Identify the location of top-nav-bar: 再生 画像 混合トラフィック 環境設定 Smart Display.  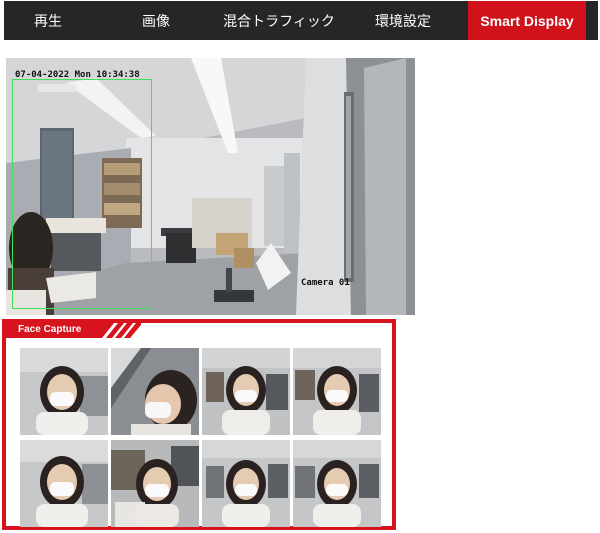
(301, 20).